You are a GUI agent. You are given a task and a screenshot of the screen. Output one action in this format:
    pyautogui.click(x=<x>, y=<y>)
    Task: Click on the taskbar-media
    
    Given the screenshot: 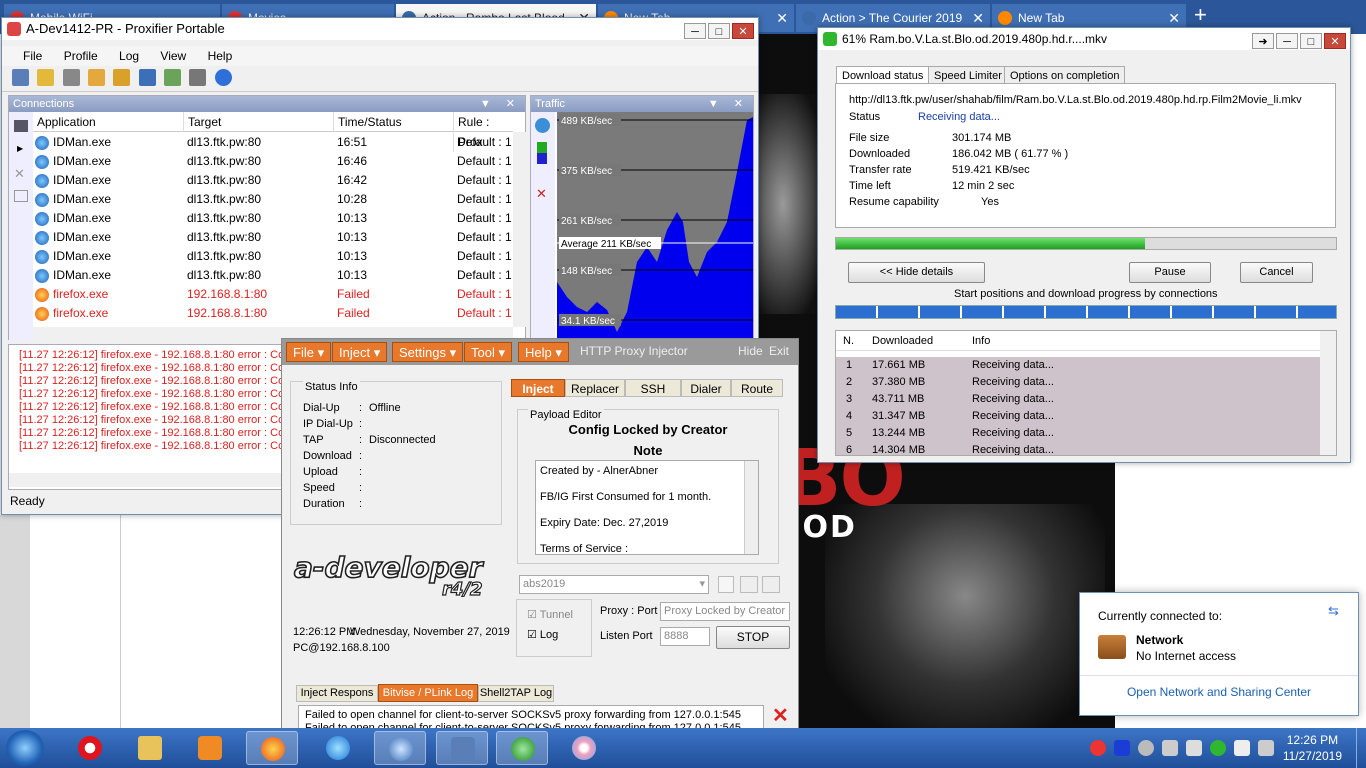 What is the action you would take?
    pyautogui.click(x=210, y=748)
    